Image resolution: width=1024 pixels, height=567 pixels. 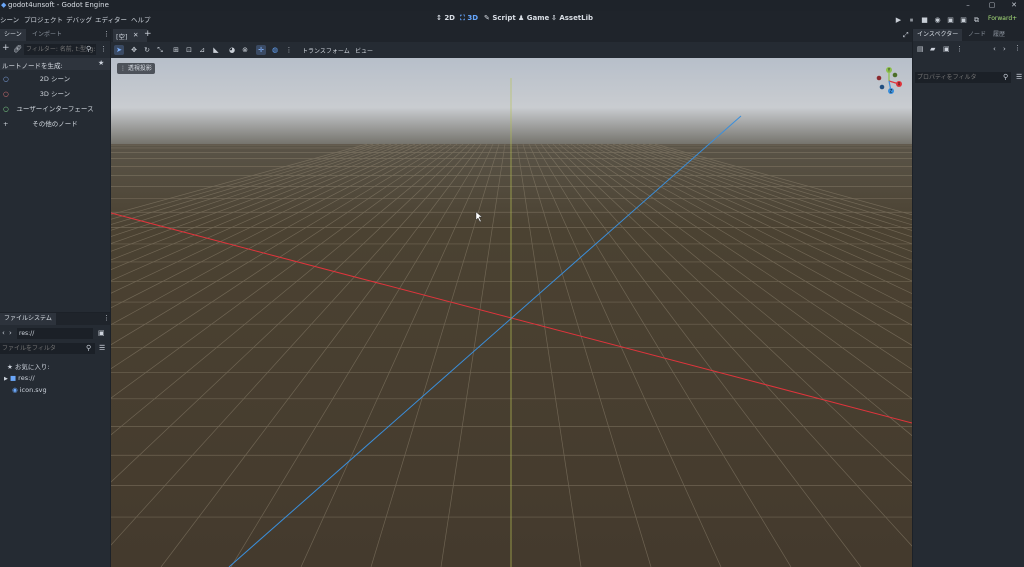 What do you see at coordinates (32, 367) in the screenshot?
I see `favorites-label: お気に入り:` at bounding box center [32, 367].